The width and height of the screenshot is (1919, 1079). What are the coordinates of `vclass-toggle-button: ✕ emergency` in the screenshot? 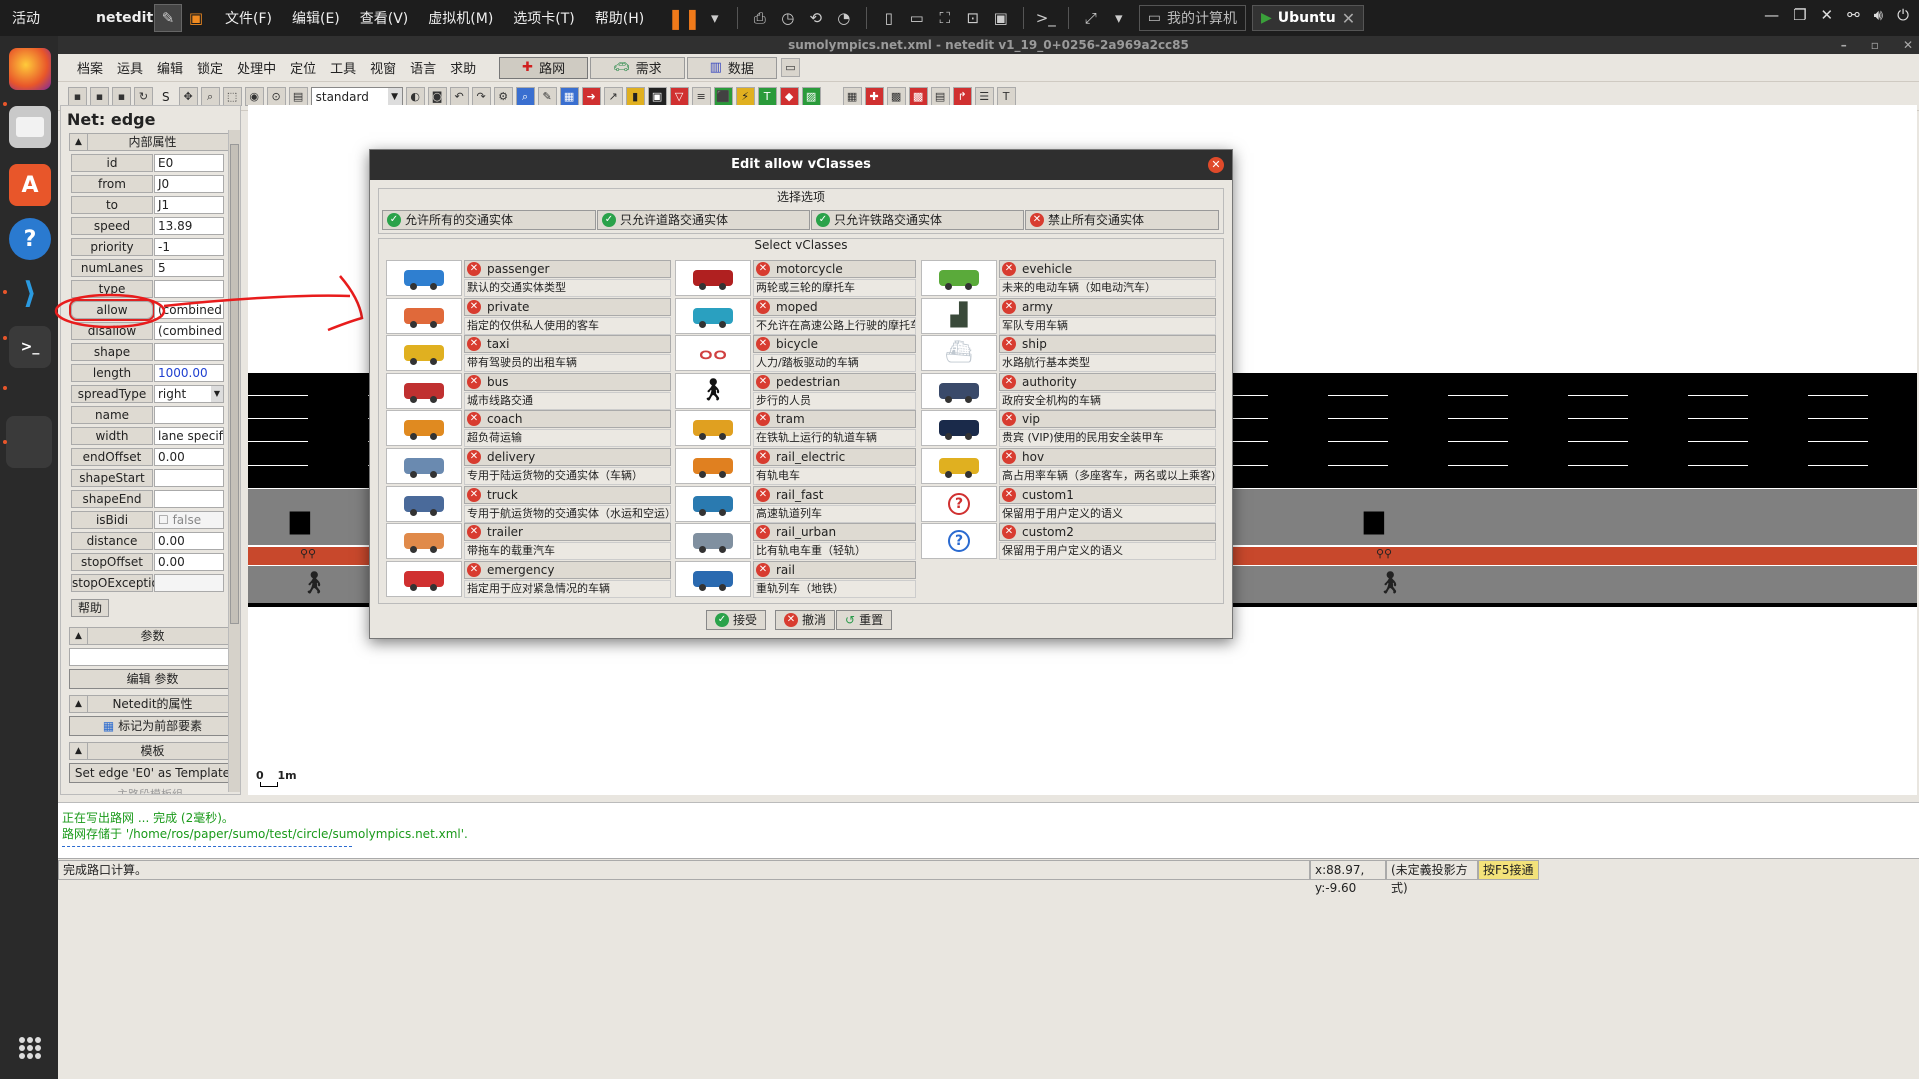 It's located at (567, 569).